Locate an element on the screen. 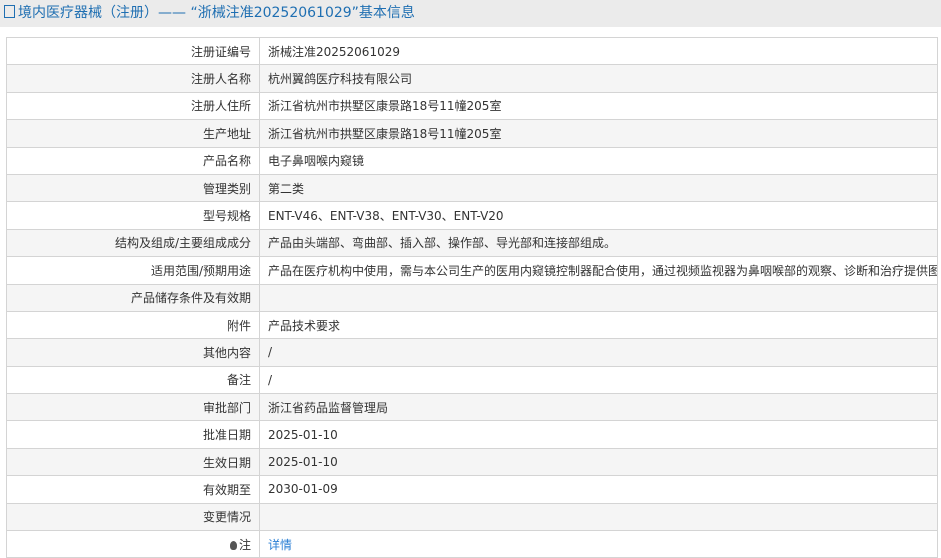 The height and width of the screenshot is (558, 941). table-row: 生产地址 浙江省杭州市拱墅区康景路18号11幢205室 is located at coordinates (472, 133).